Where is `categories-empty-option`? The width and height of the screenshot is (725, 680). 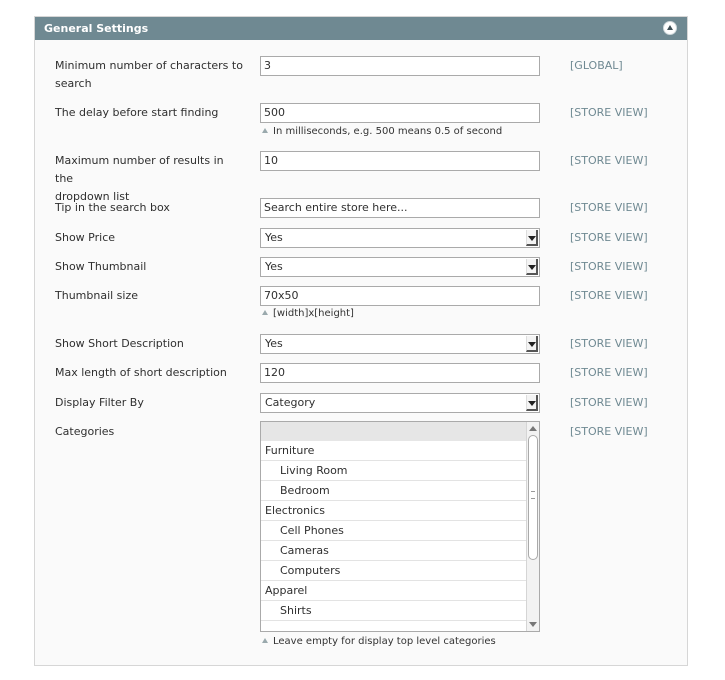 categories-empty-option is located at coordinates (393, 431).